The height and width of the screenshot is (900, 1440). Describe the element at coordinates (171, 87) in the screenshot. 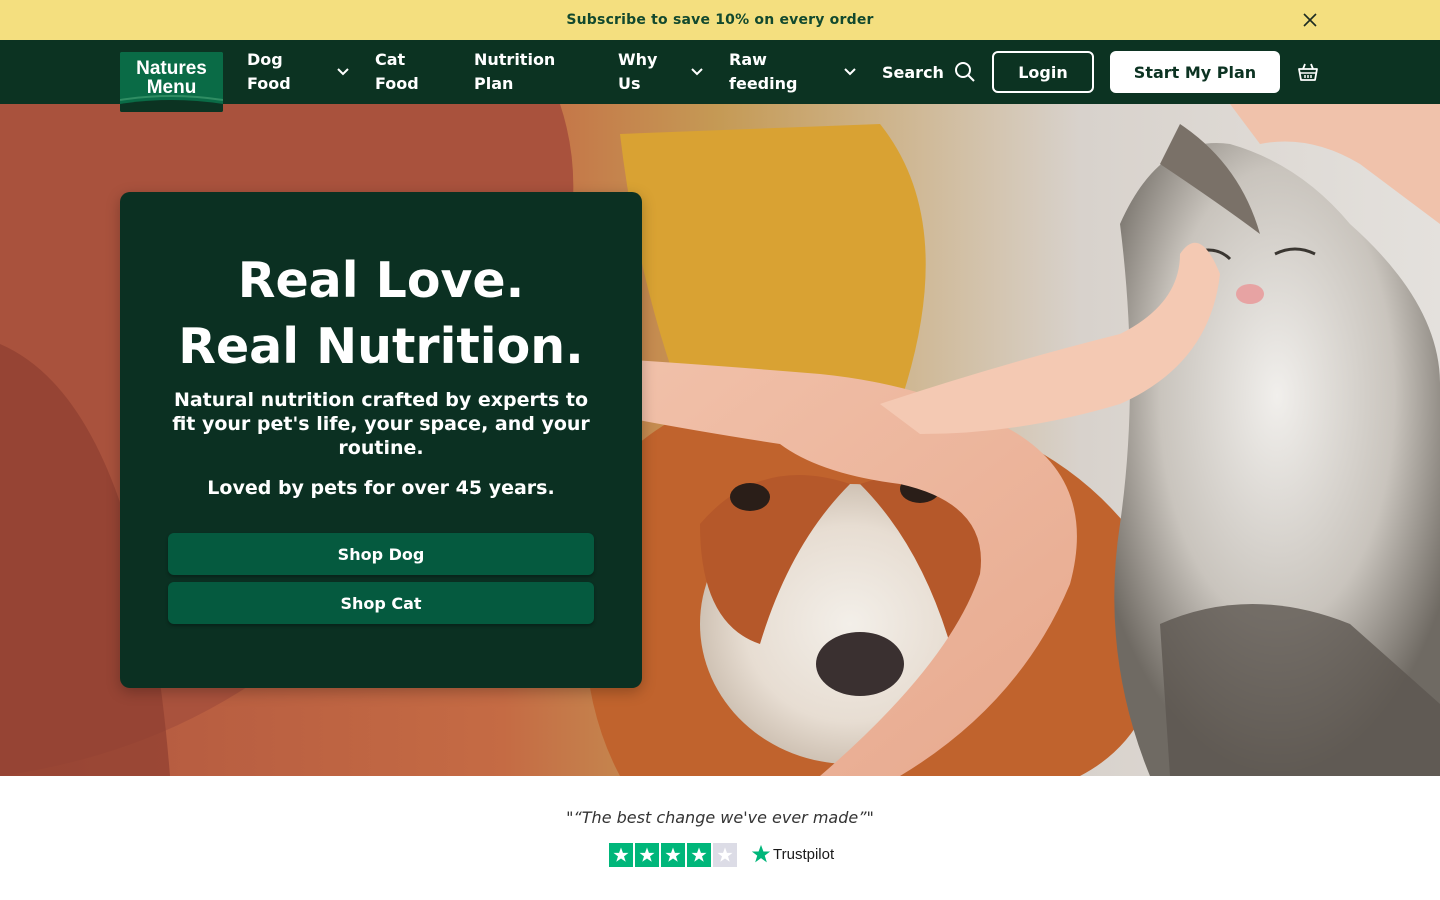

I see `logo-text-line2: Menu` at that location.